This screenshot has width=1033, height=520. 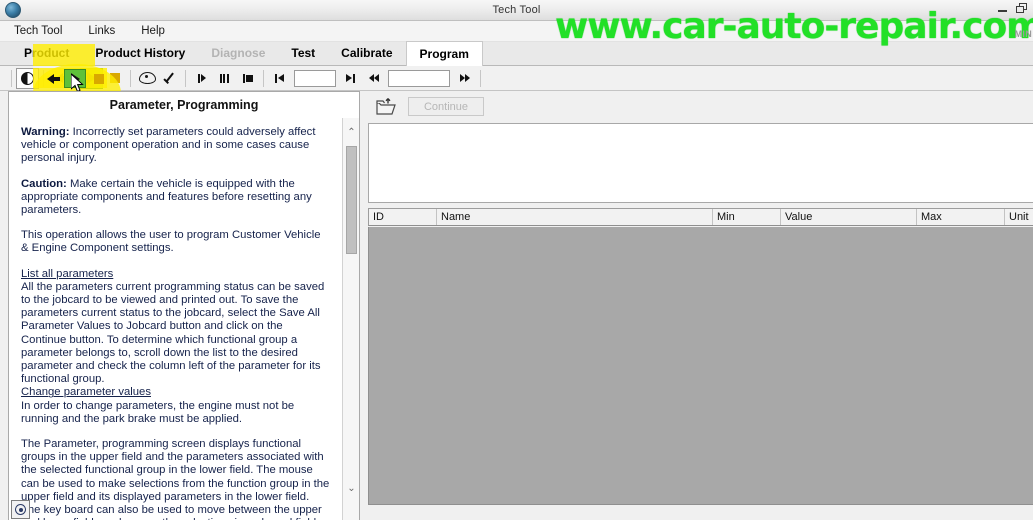 I want to click on menu-tech-tool: Tech Tool, so click(x=38, y=31).